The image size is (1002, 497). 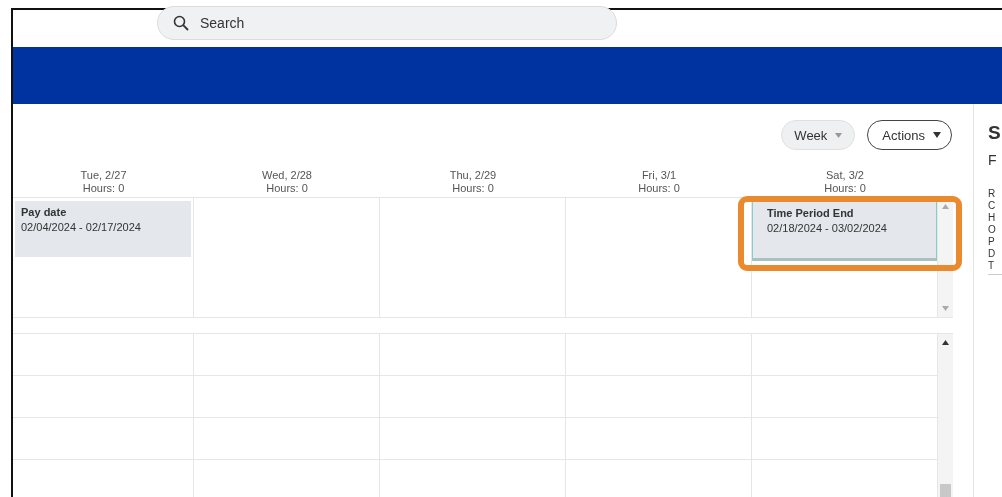 I want to click on panel-subtitle: F, so click(x=993, y=161).